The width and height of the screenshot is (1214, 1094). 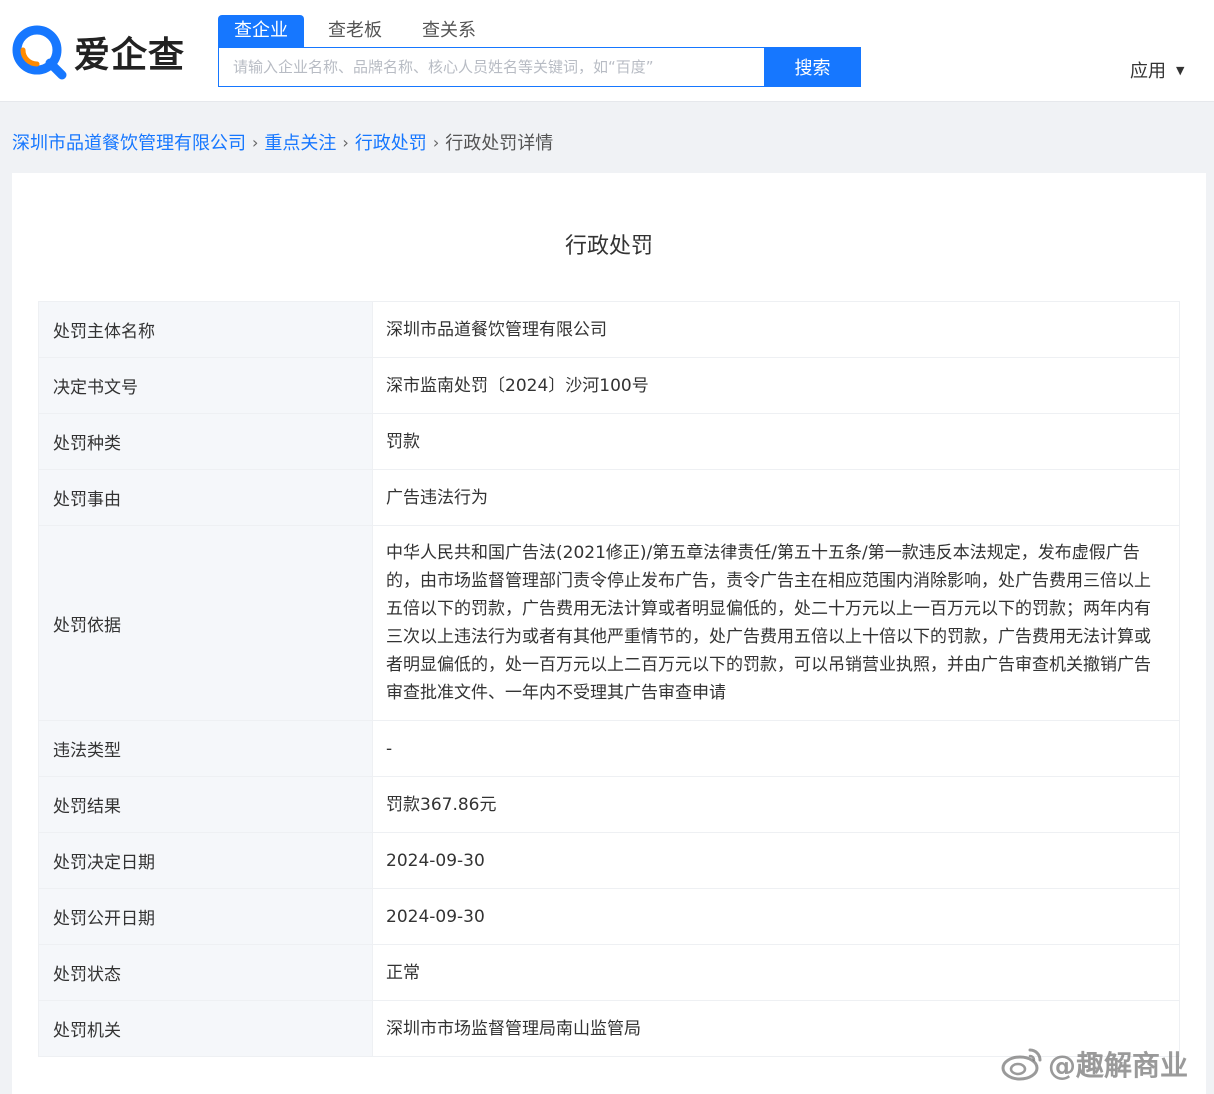 What do you see at coordinates (205, 972) in the screenshot?
I see `row-label: 处罚状态` at bounding box center [205, 972].